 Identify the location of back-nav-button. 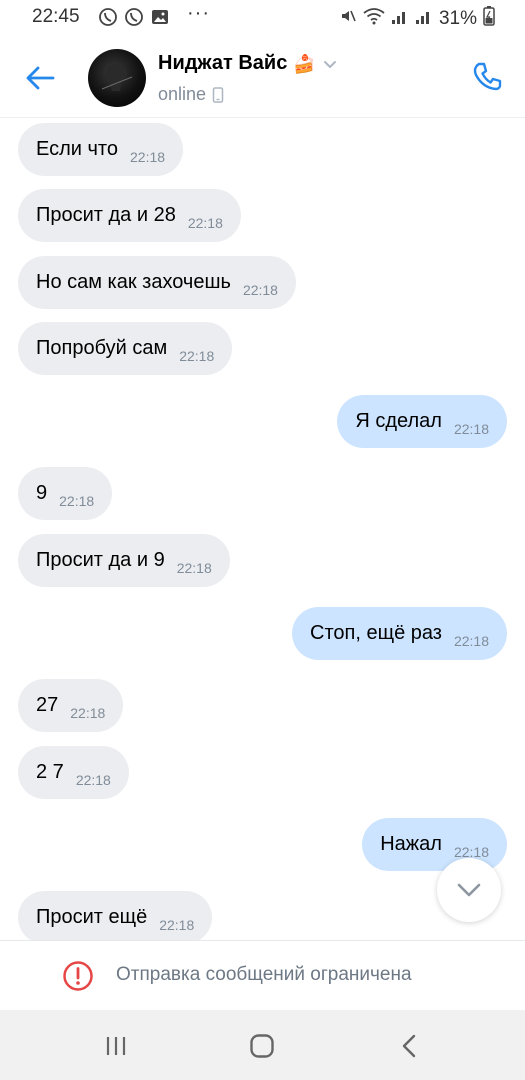
(409, 1046).